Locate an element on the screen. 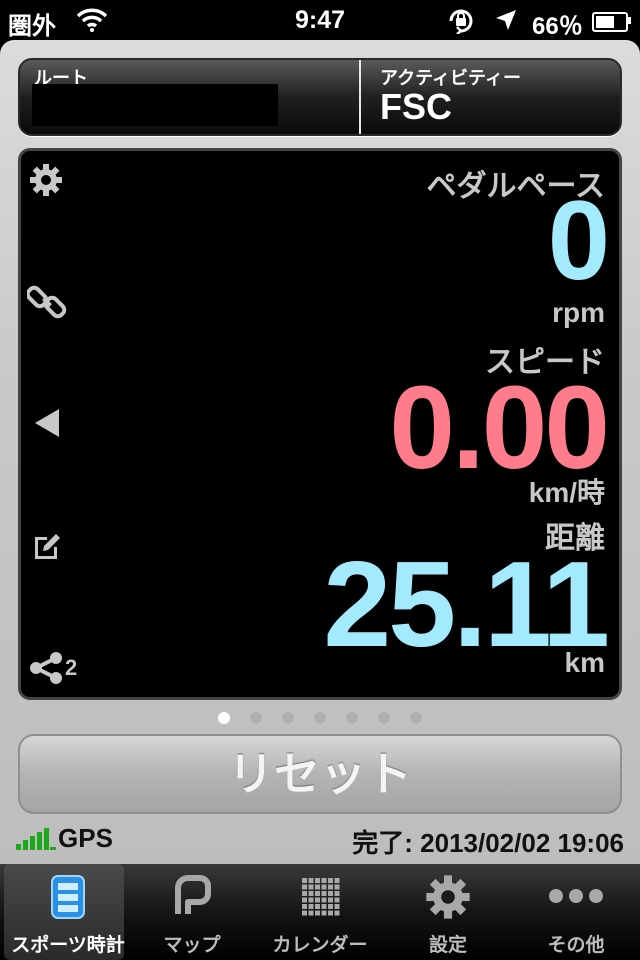 This screenshot has width=640, height=960. completed-timestamp: 完了: 2013/02/02 19:06 is located at coordinates (488, 843).